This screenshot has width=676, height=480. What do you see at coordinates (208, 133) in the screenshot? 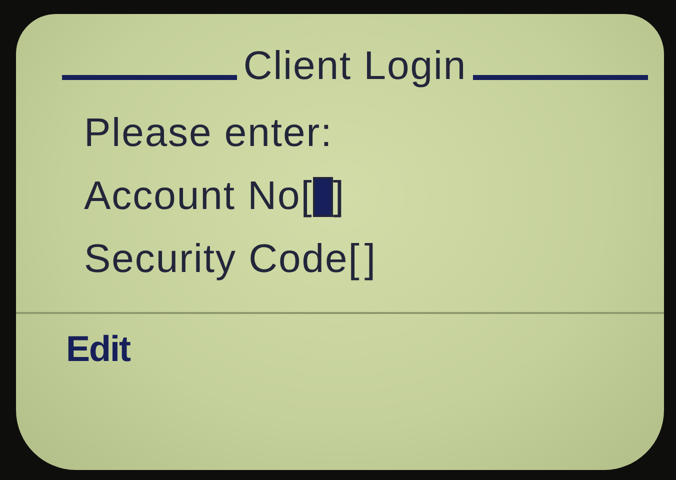
I see `prompt-text: Please enter:` at bounding box center [208, 133].